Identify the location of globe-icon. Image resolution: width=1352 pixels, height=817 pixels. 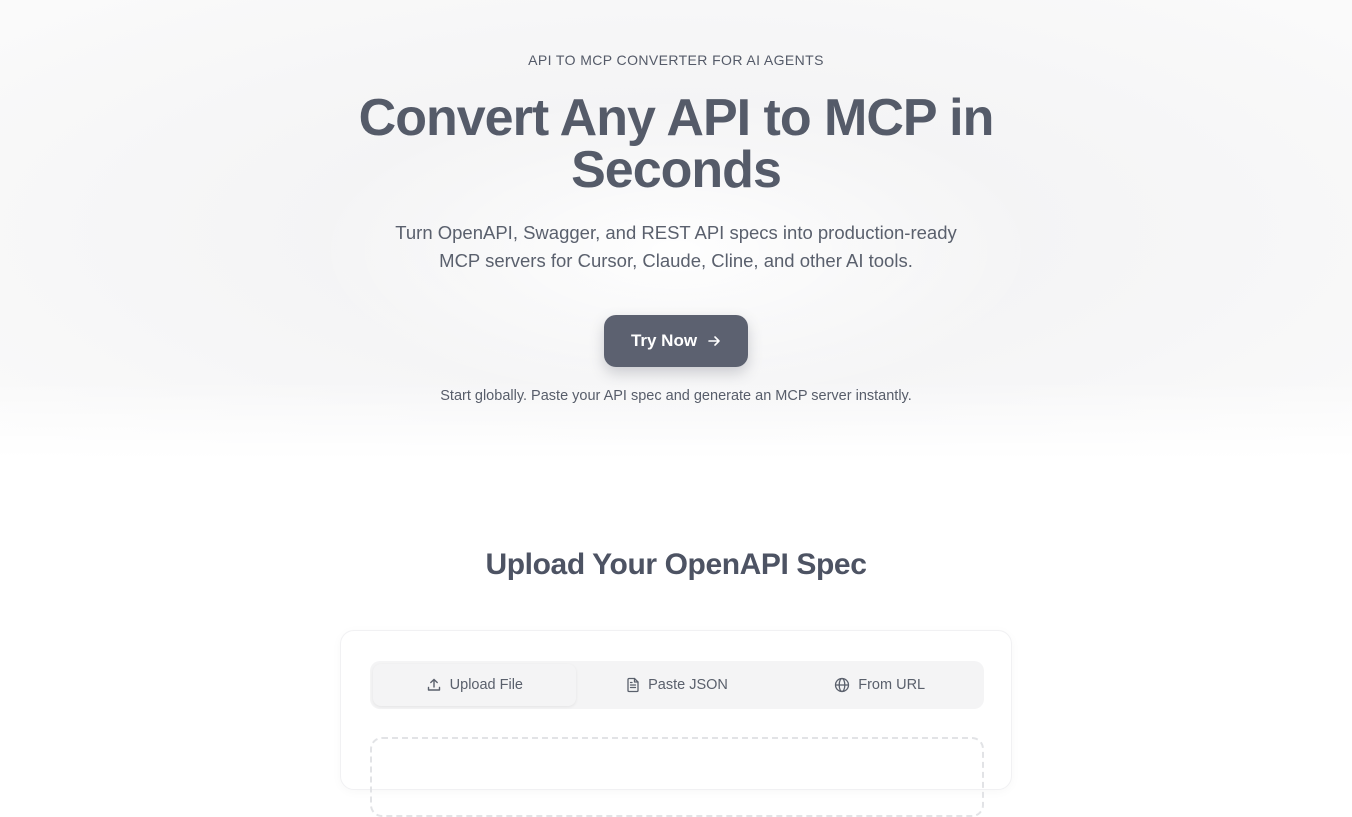
(842, 685).